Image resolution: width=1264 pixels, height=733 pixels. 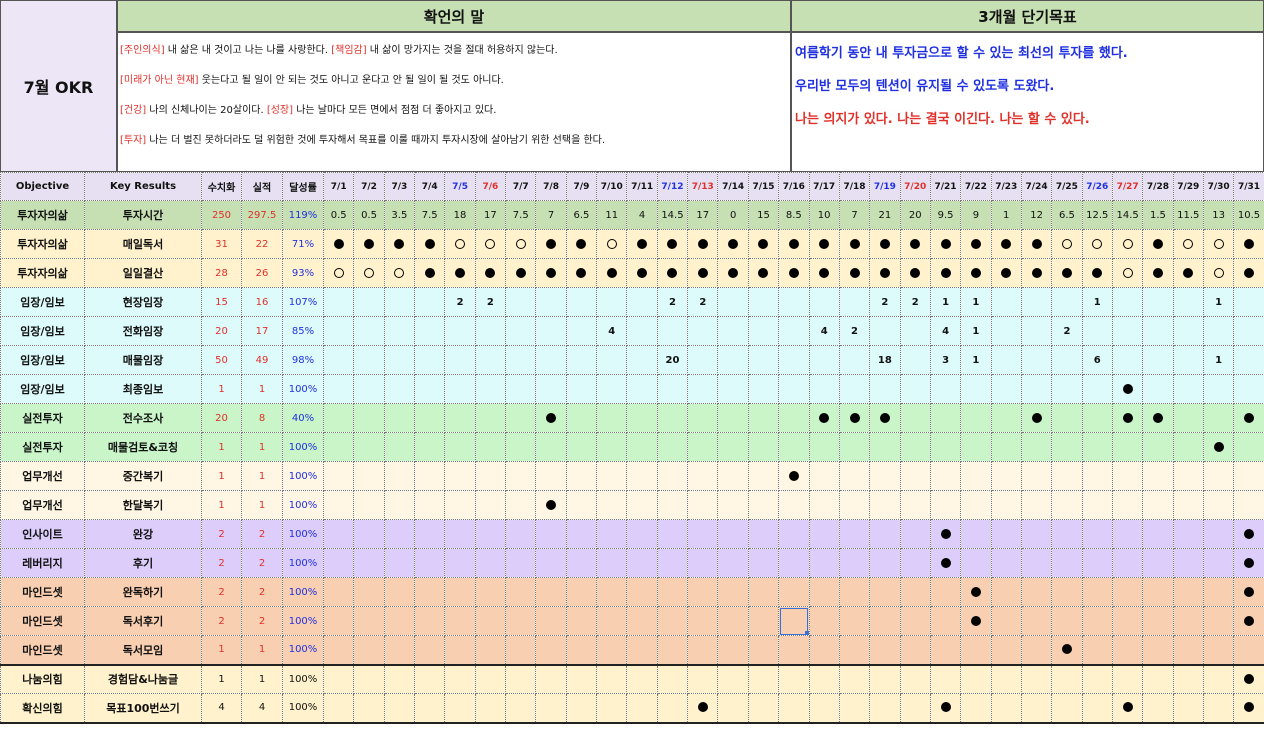 What do you see at coordinates (143, 505) in the screenshot?
I see `key-result-cell: 한달복기` at bounding box center [143, 505].